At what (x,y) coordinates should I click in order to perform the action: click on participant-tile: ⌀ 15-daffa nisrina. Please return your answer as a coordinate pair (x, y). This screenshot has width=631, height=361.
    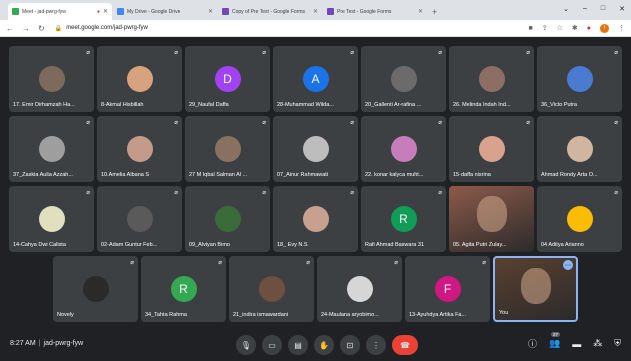
    Looking at the image, I should click on (491, 149).